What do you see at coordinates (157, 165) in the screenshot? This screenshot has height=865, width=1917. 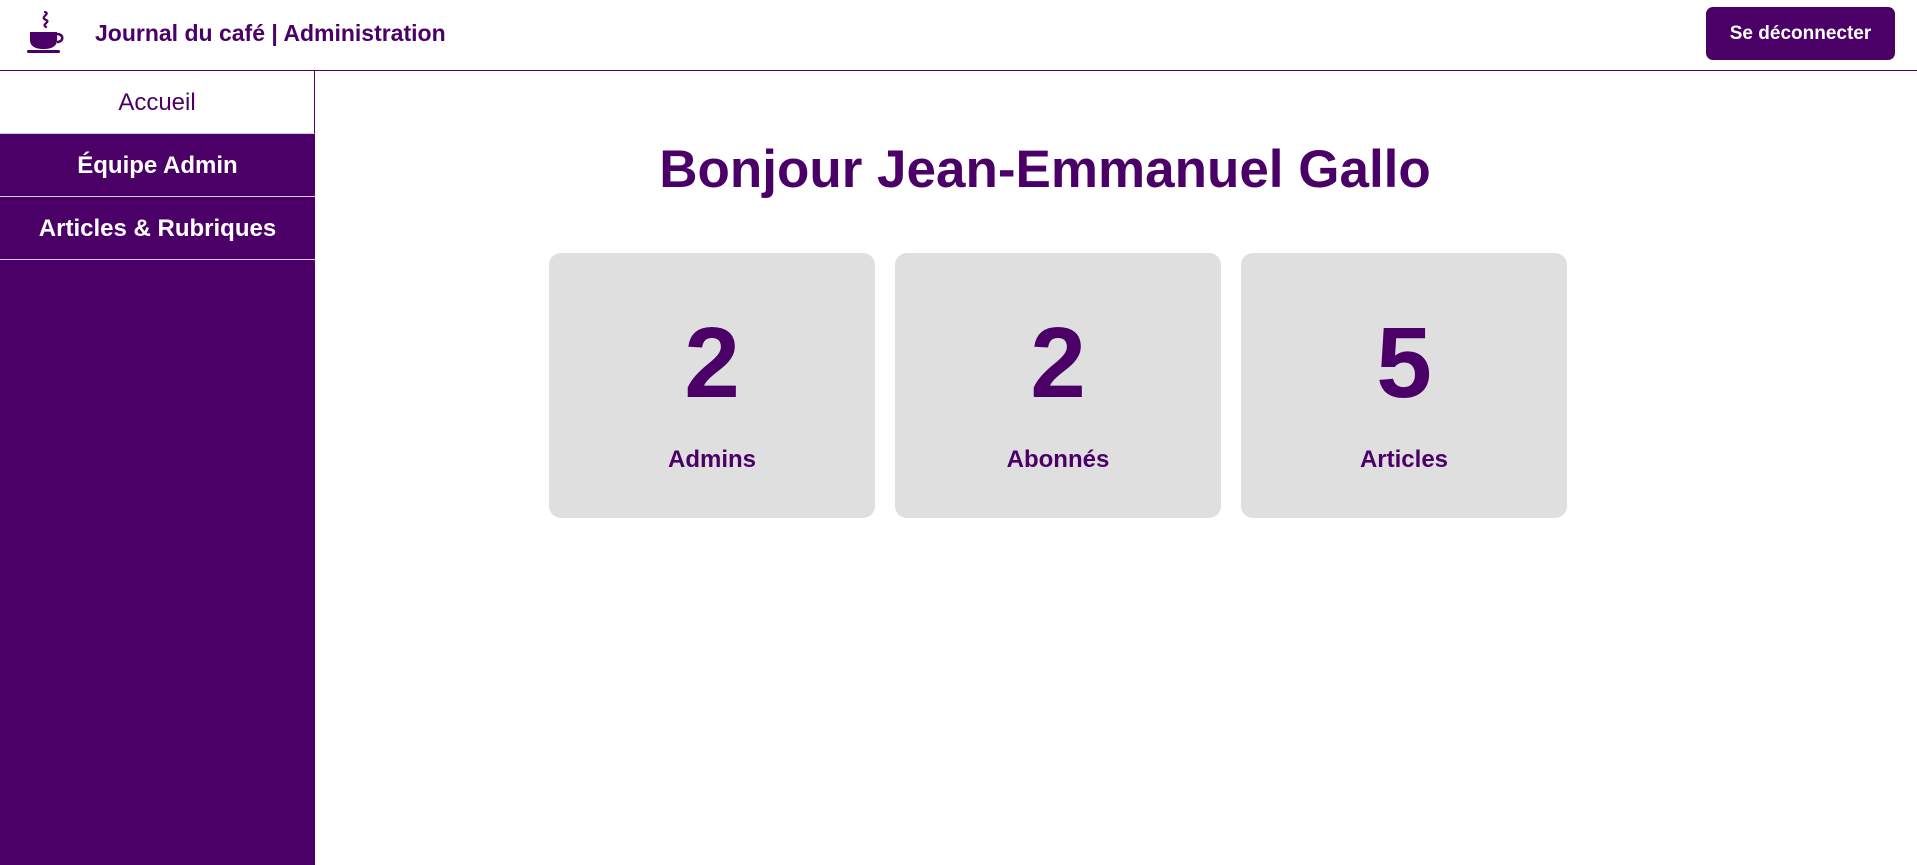 I see `sidebar-item-equipe-admin: Équipe Admin` at bounding box center [157, 165].